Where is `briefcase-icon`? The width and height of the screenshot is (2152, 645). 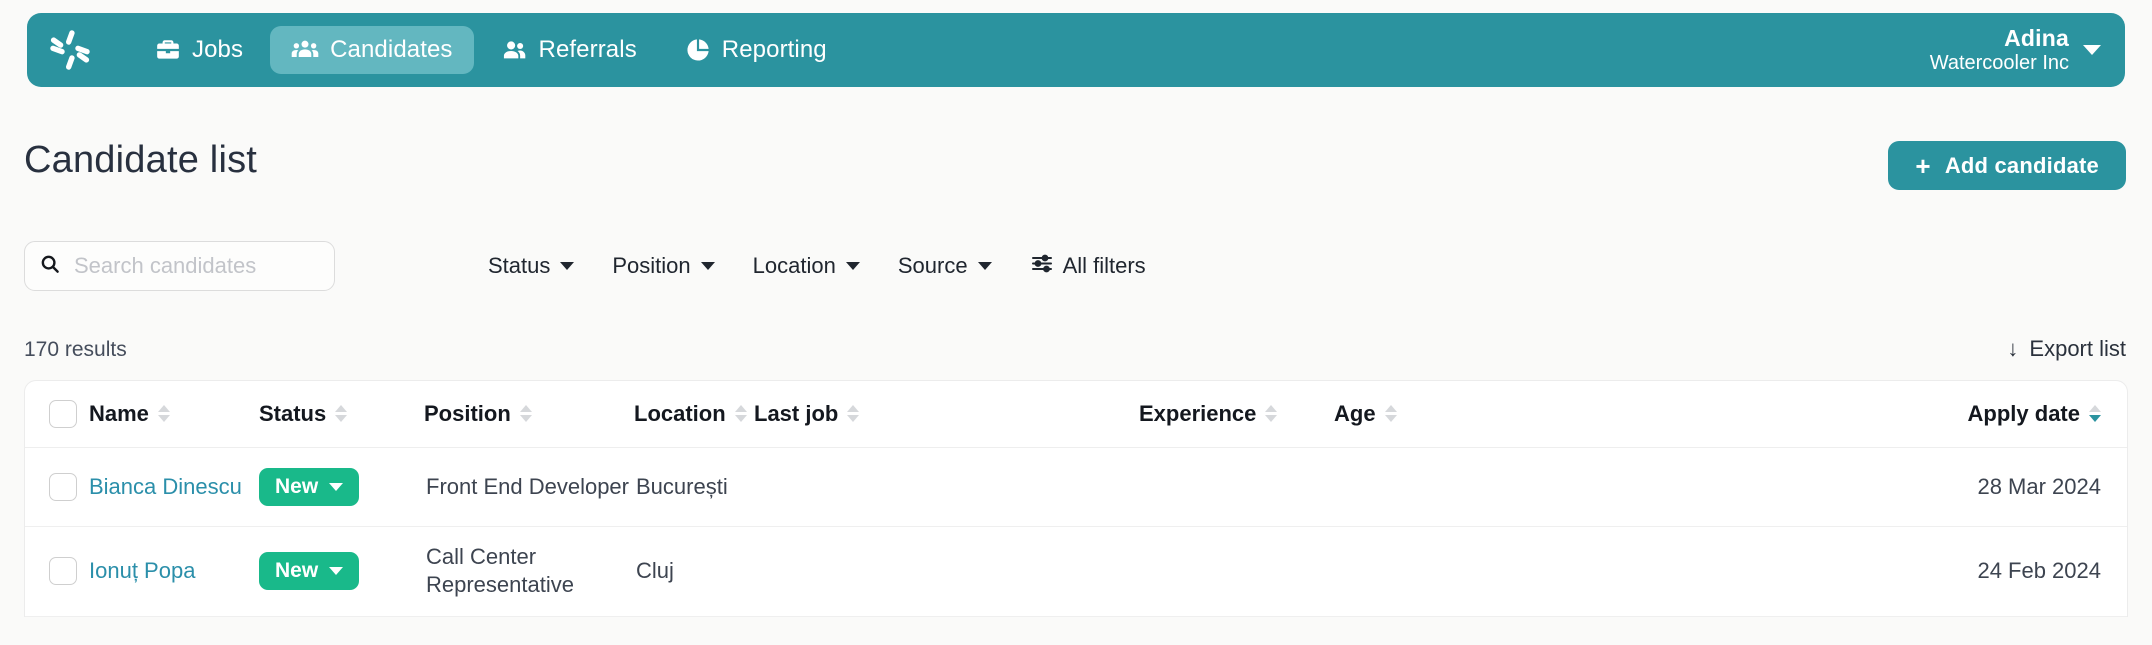
briefcase-icon is located at coordinates (168, 50).